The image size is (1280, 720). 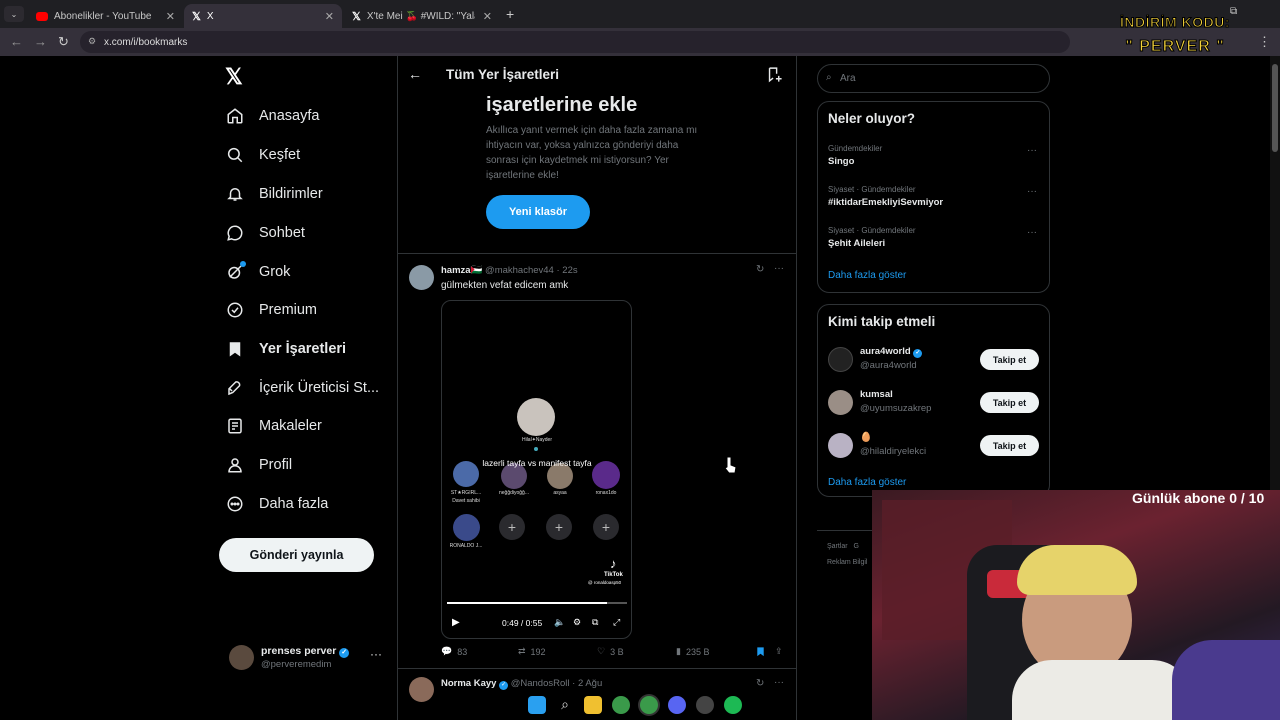 I want to click on profile-icon, so click(x=235, y=465).